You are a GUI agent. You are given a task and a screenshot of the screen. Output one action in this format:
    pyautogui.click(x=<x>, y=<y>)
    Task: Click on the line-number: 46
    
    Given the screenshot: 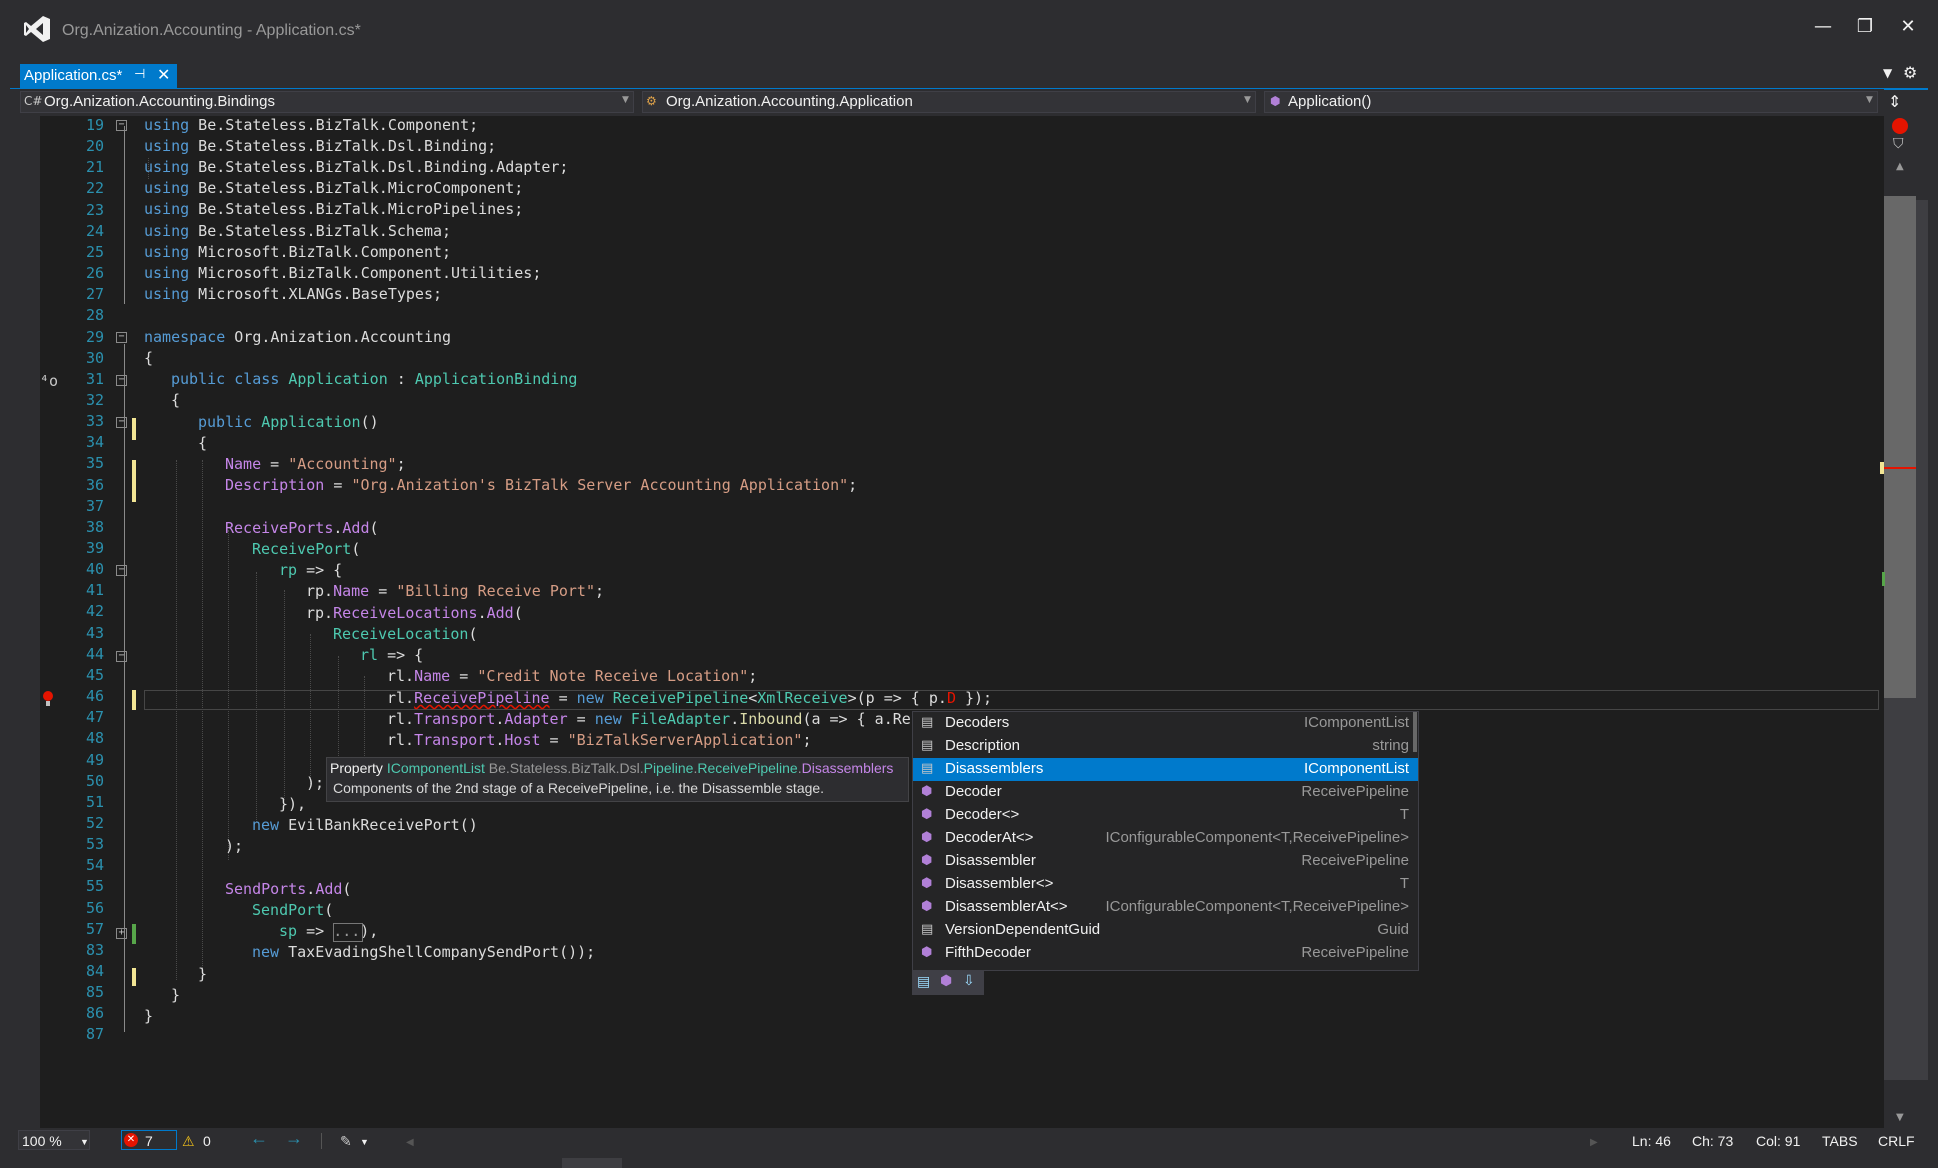 What is the action you would take?
    pyautogui.click(x=94, y=696)
    